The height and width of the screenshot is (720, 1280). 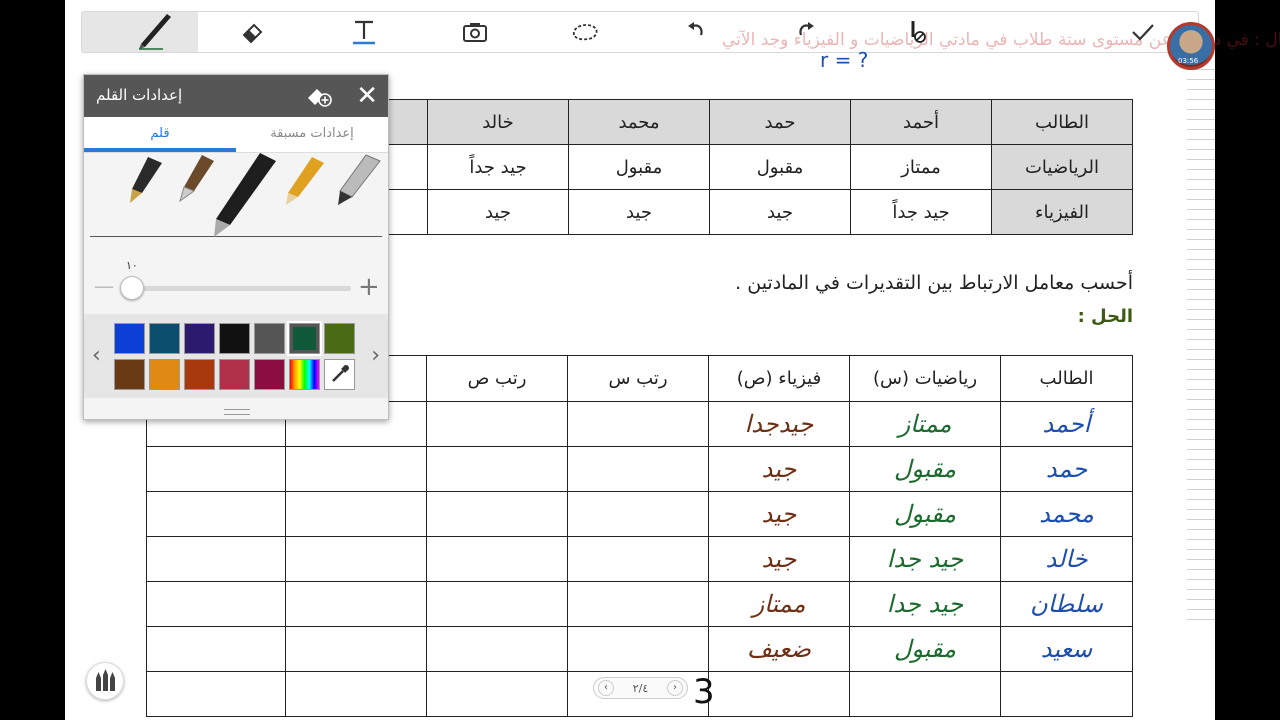 What do you see at coordinates (675, 688) in the screenshot?
I see `next-page-button: ›` at bounding box center [675, 688].